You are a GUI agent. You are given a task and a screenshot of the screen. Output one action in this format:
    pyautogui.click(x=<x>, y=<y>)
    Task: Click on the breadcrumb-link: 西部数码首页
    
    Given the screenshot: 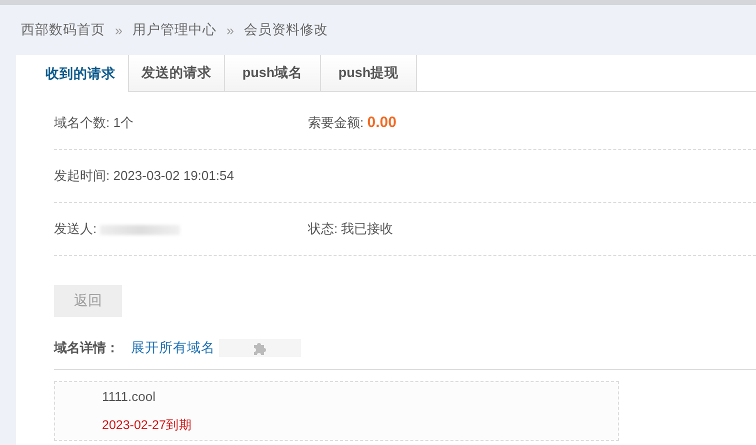 What is the action you would take?
    pyautogui.click(x=63, y=30)
    